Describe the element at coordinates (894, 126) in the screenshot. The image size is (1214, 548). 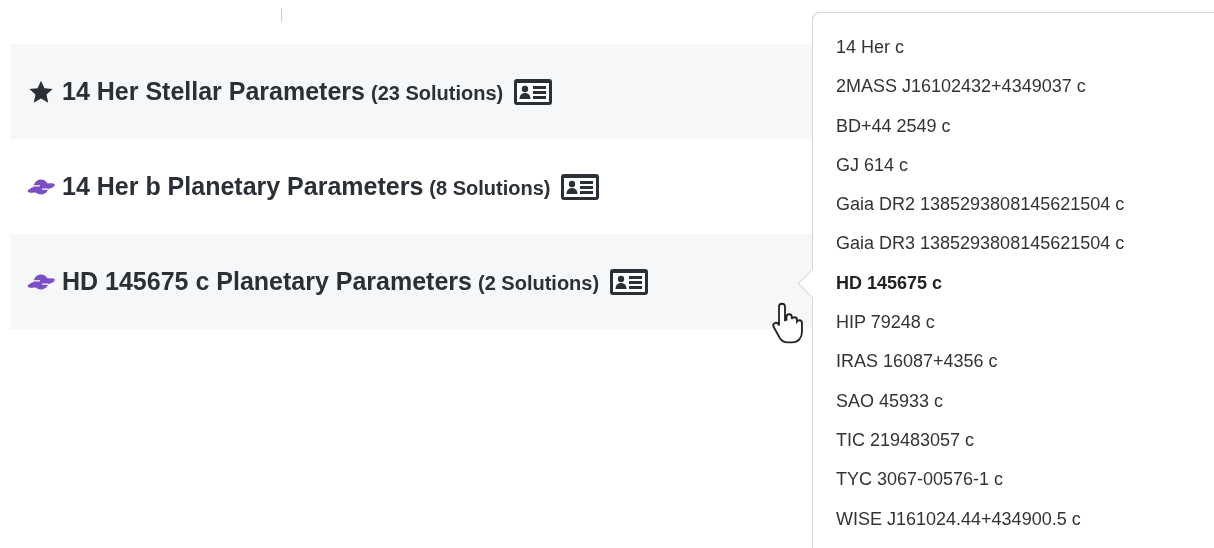
I see `alias-name: BD+44 2549 c` at that location.